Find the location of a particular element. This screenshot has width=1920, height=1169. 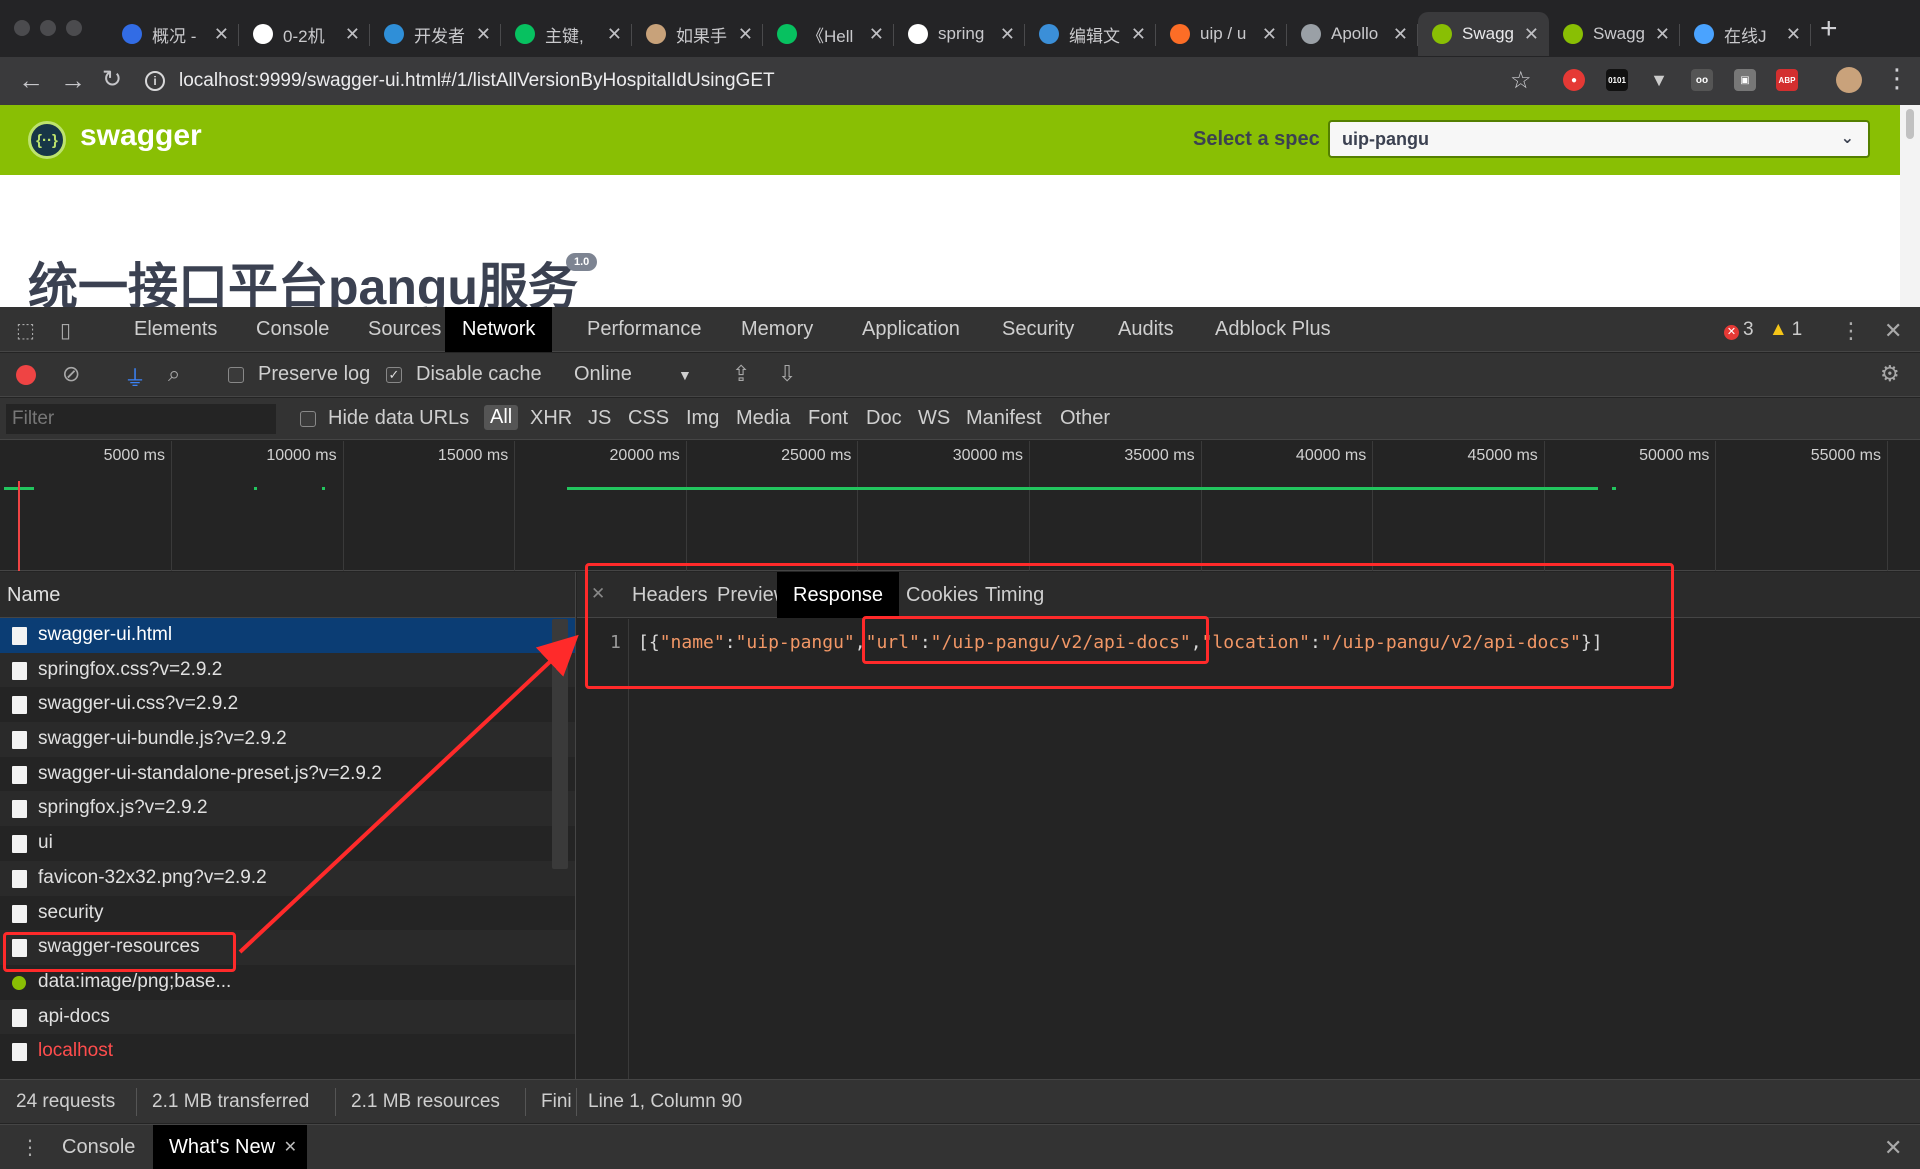

browser-tab: 0-2机 ✕ is located at coordinates (304, 34).